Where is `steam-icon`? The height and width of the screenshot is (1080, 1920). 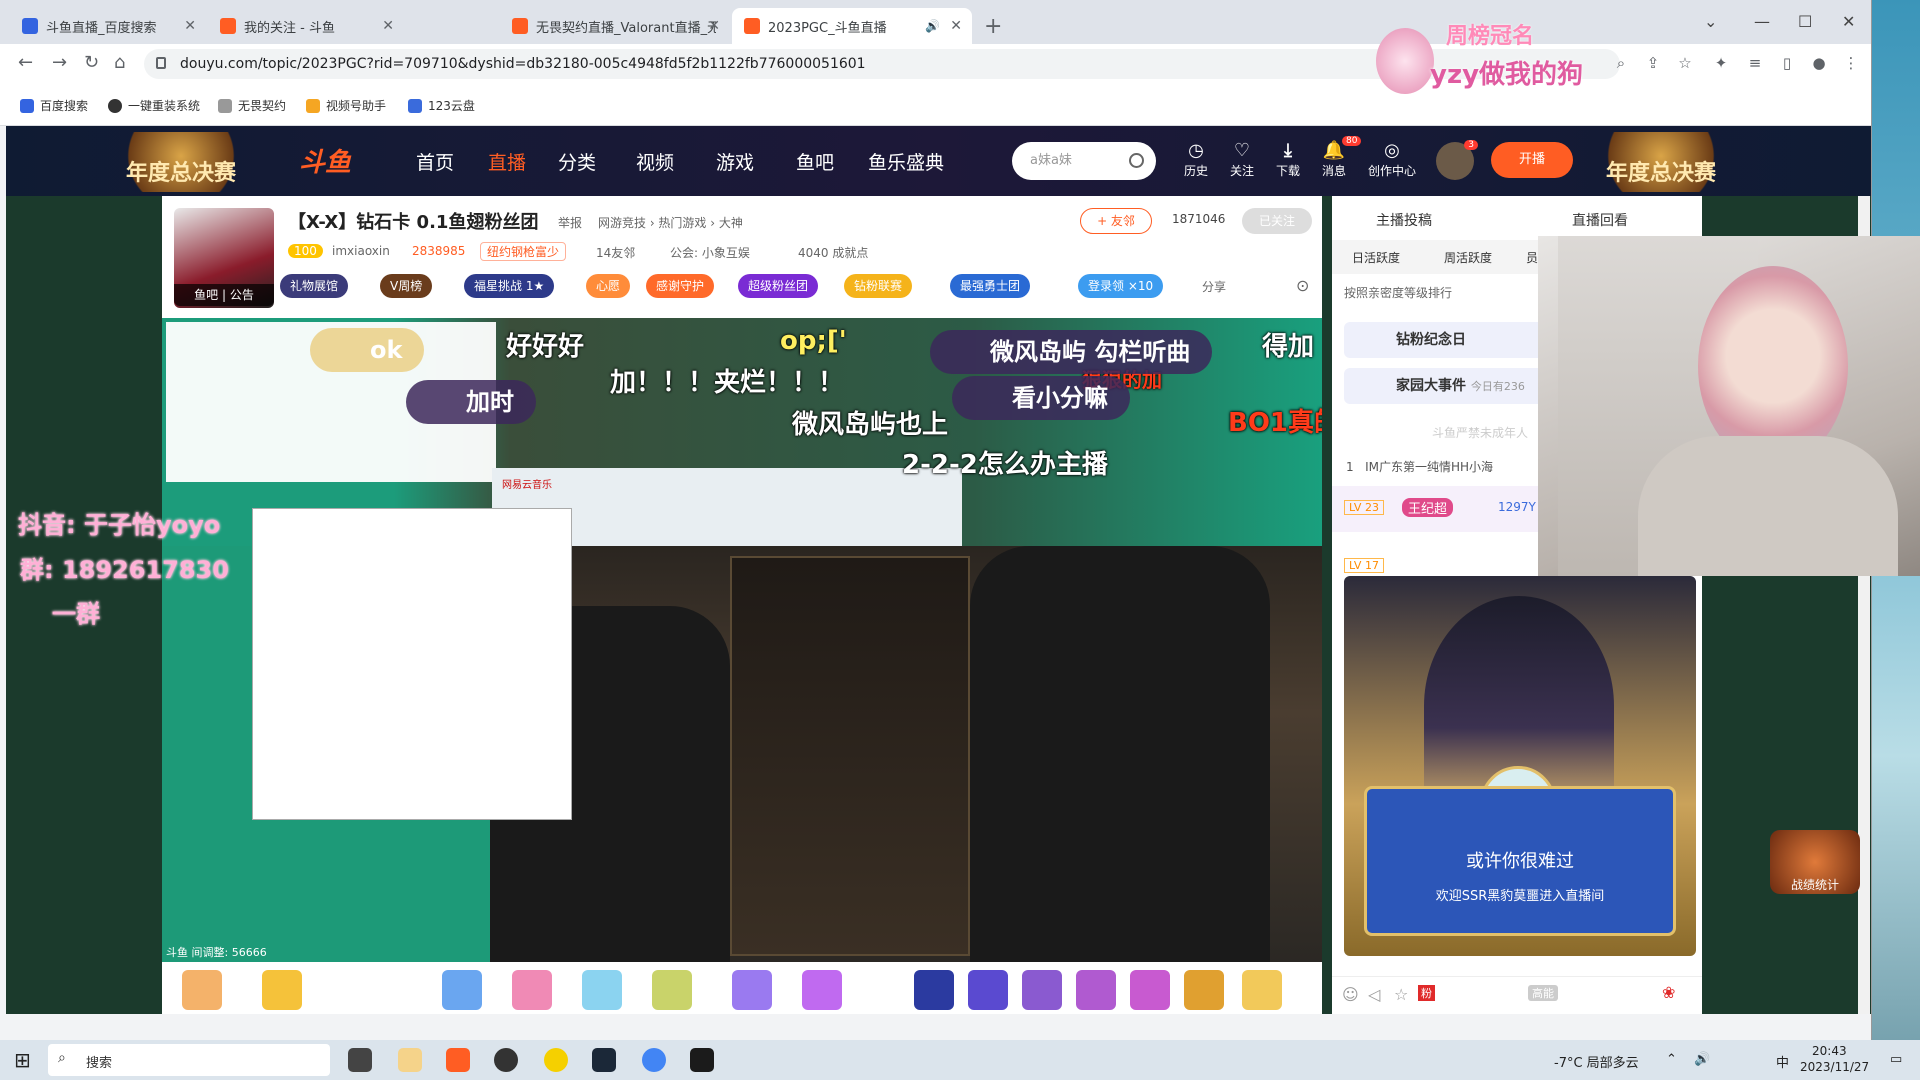
steam-icon is located at coordinates (604, 1060).